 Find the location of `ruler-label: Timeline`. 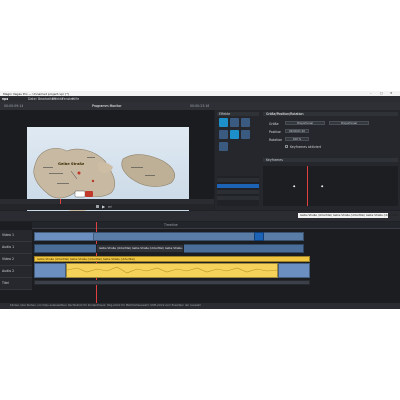

ruler-label: Timeline is located at coordinates (171, 225).